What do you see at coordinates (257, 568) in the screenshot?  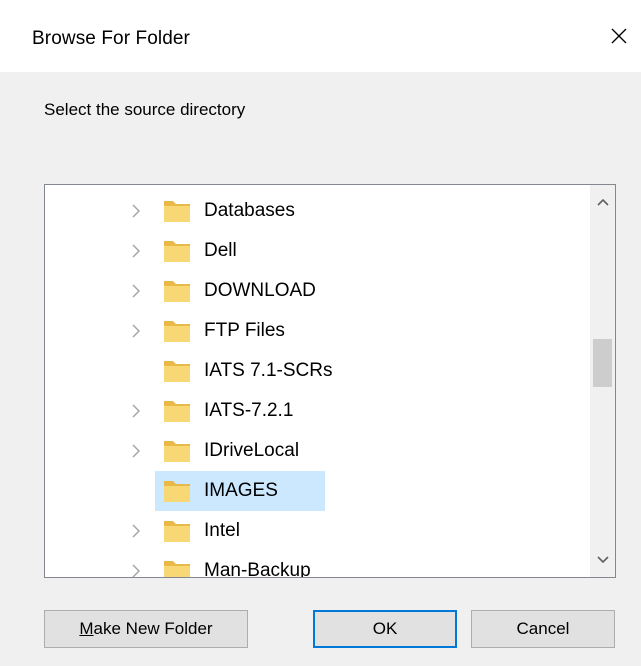 I see `tree-item-label: Man-Backup` at bounding box center [257, 568].